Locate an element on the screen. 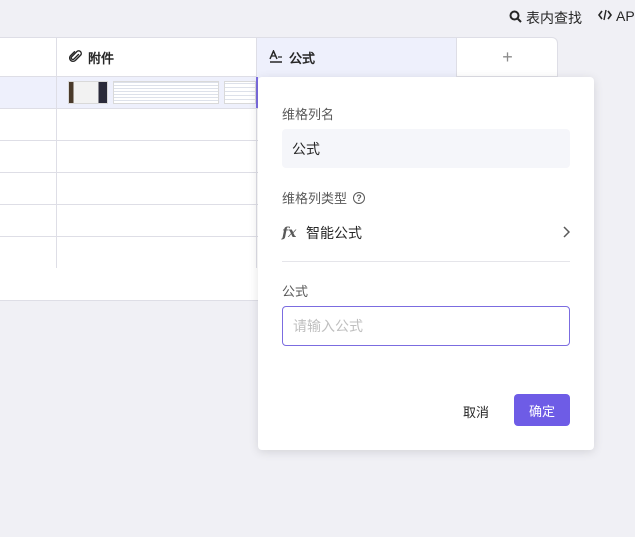  header-label-formula: 公式 is located at coordinates (302, 58).